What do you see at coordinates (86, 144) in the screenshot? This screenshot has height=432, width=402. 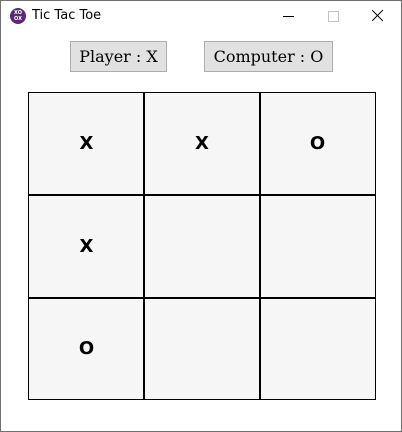 I see `board-cell-r1-c1: X` at bounding box center [86, 144].